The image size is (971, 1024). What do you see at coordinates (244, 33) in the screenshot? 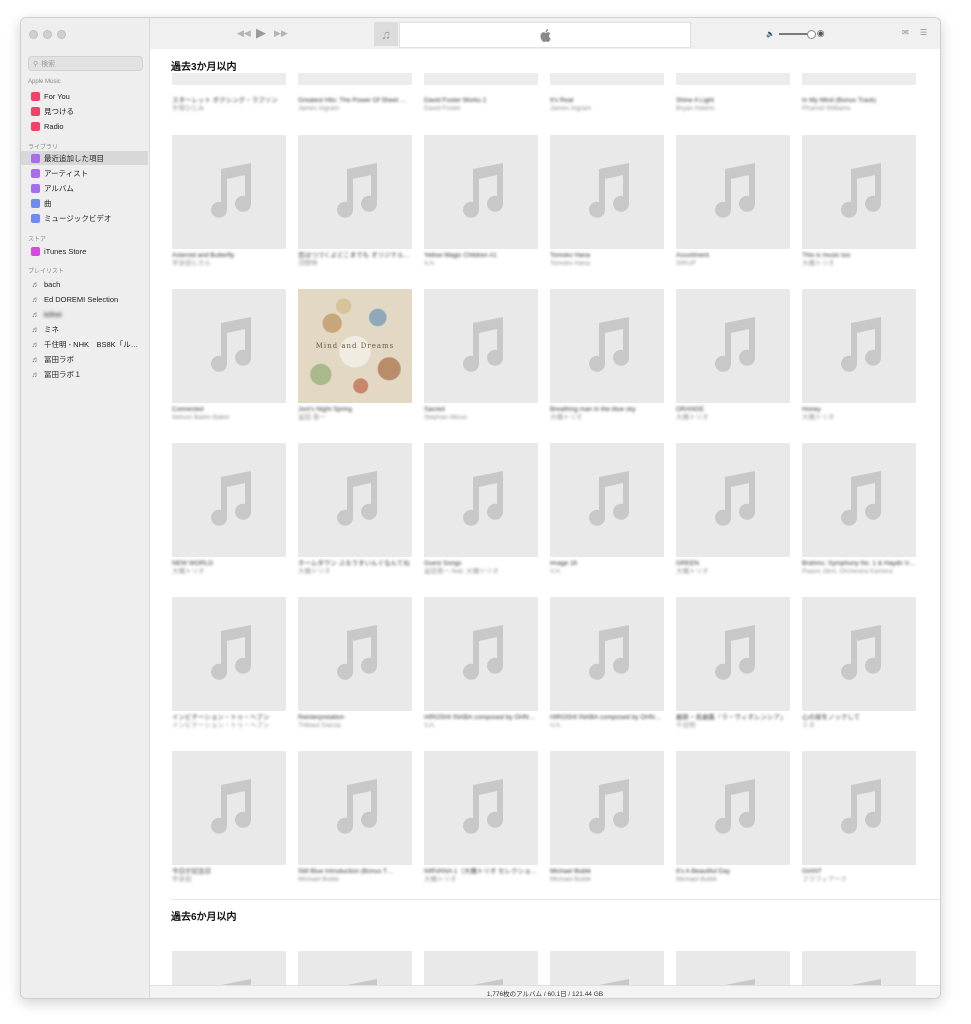
I see `rewind-icon: ◀◀` at bounding box center [244, 33].